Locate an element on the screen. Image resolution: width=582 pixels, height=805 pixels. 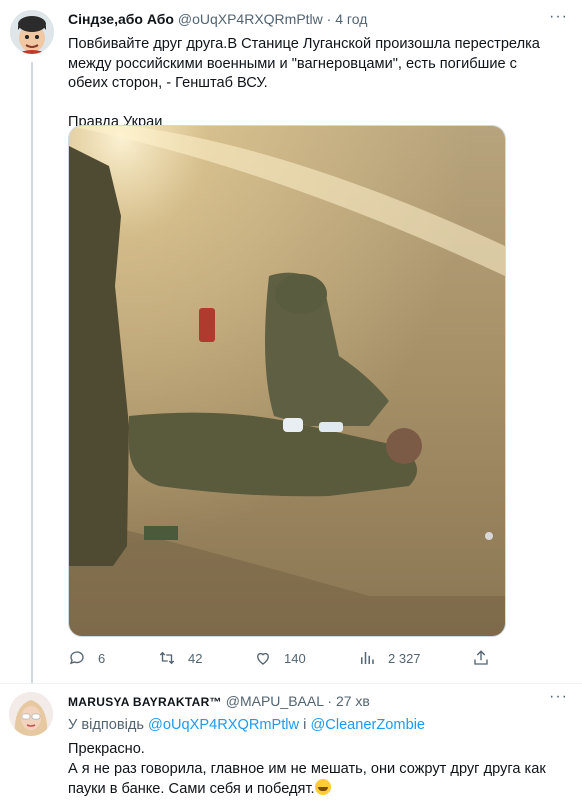
author-handle: @oUqXP4RXQRmPtlw is located at coordinates (250, 19).